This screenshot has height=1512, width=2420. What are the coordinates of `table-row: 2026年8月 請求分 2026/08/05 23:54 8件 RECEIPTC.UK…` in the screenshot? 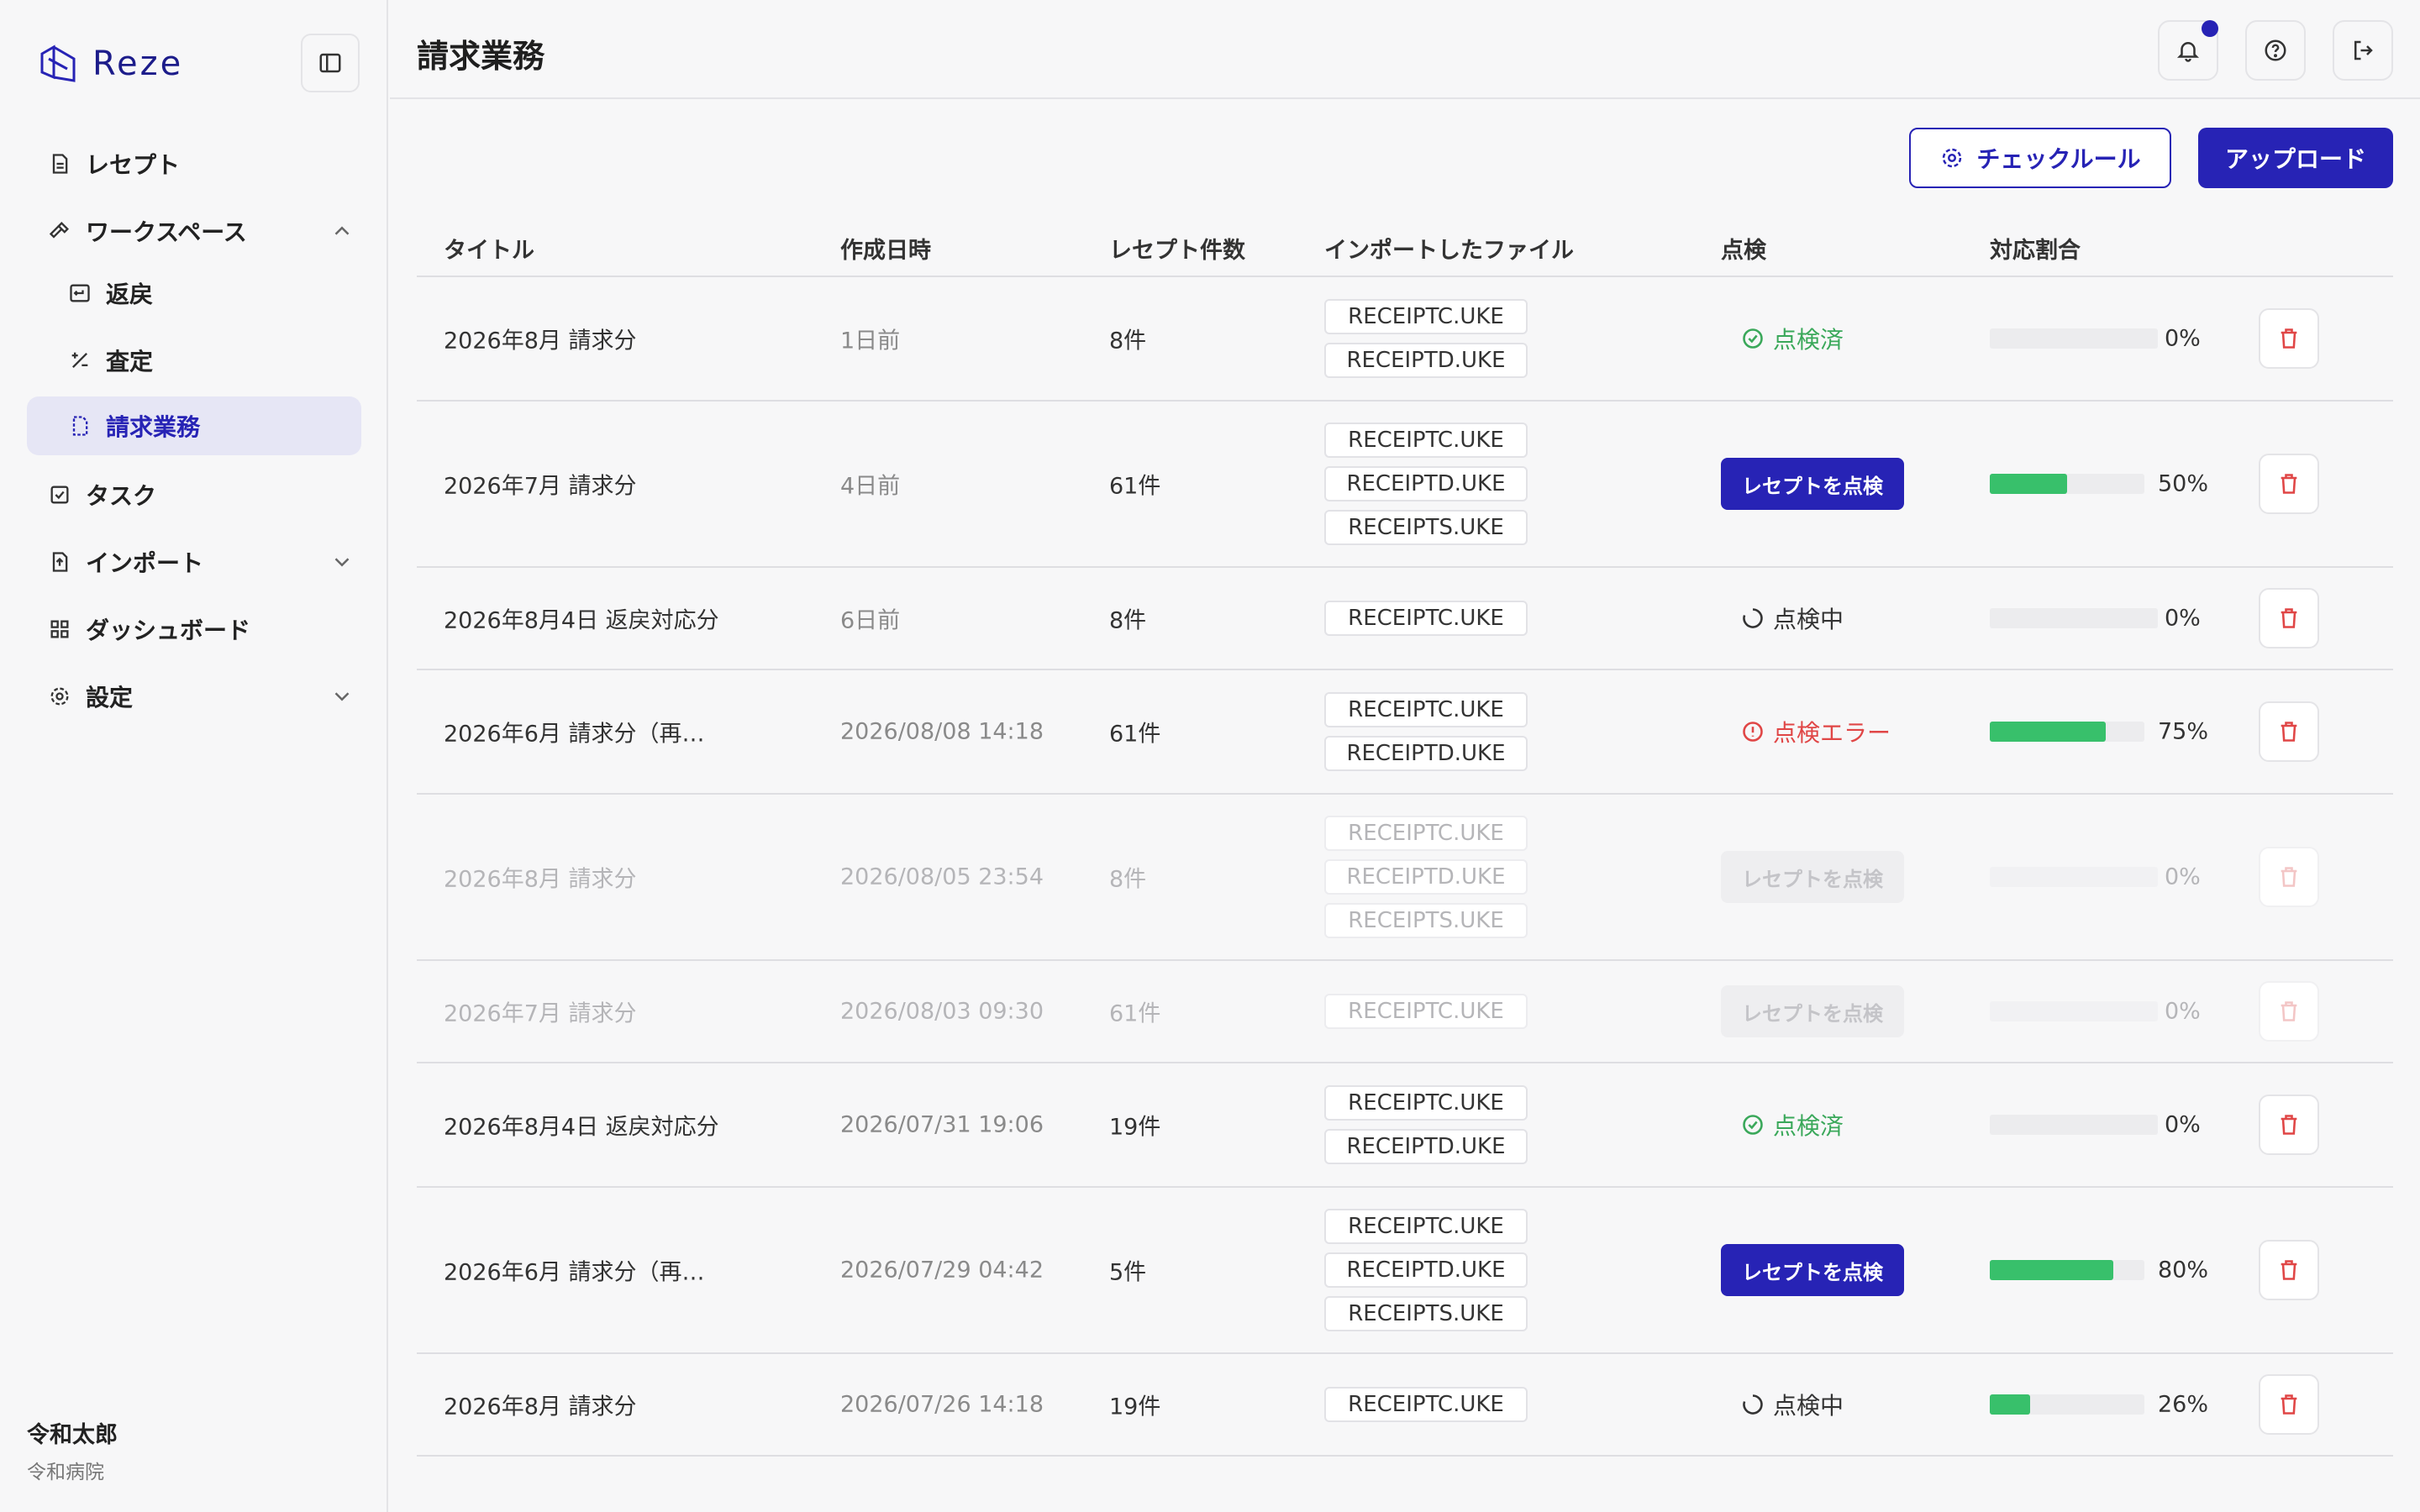 It's located at (1405, 878).